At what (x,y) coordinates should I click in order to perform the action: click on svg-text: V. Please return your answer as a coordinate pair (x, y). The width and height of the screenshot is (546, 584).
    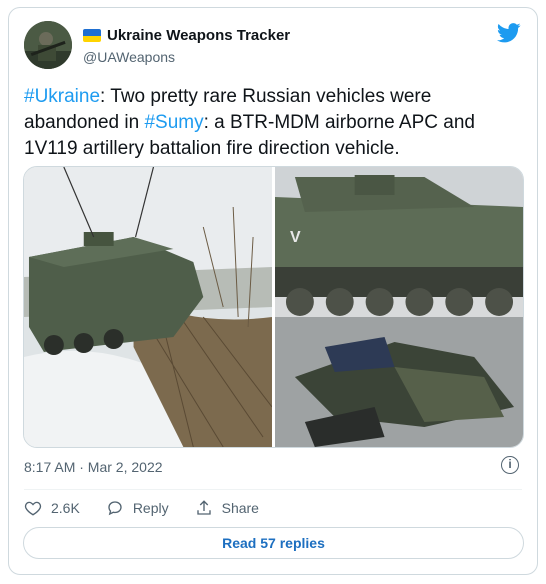
    Looking at the image, I should click on (295, 237).